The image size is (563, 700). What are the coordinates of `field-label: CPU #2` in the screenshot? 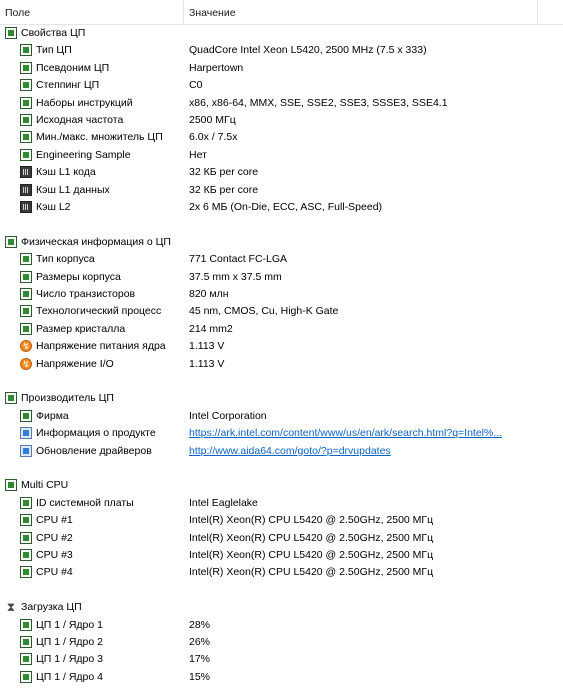 It's located at (54, 537).